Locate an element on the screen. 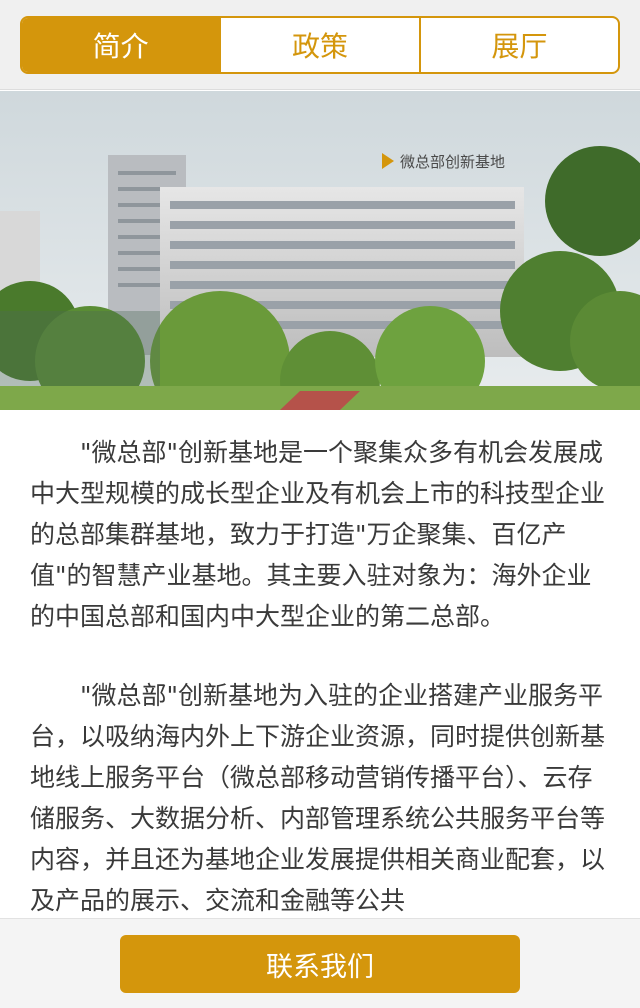 The image size is (640, 1008). tab-intro: 简介 is located at coordinates (121, 45).